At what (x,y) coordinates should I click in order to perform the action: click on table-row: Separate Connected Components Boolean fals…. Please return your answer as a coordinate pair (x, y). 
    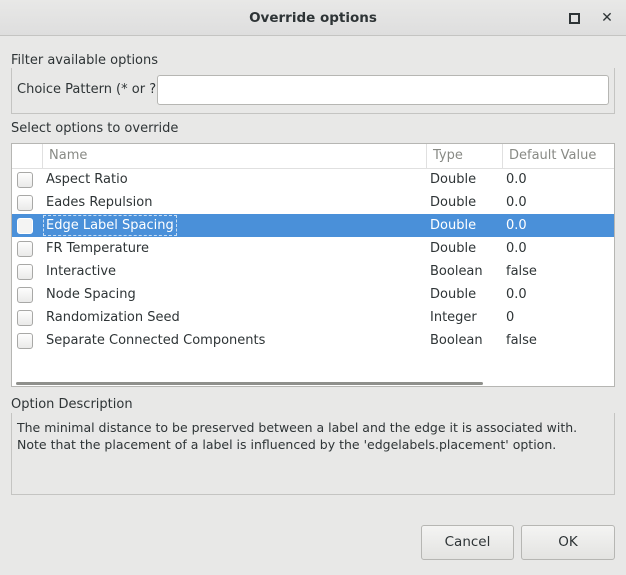
    Looking at the image, I should click on (313, 340).